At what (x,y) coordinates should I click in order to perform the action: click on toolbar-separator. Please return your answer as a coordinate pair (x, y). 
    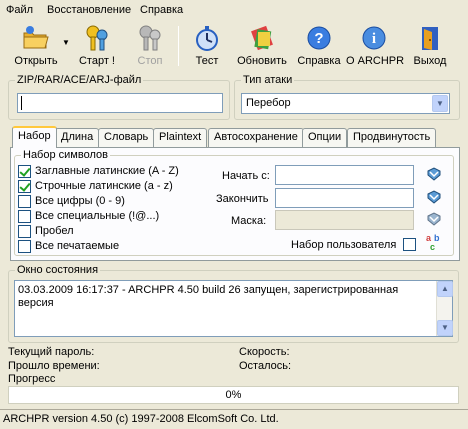
    Looking at the image, I should click on (178, 46).